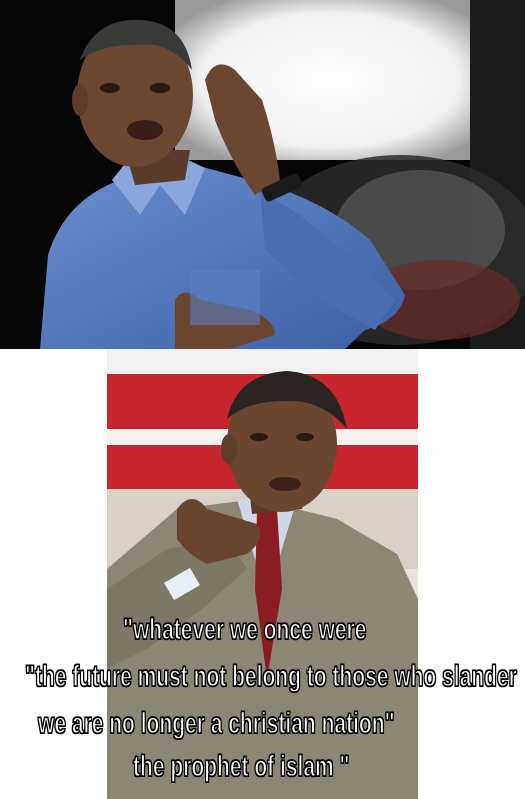  Describe the element at coordinates (241, 766) in the screenshot. I see `caption-line-4: the prophet of islam "` at that location.